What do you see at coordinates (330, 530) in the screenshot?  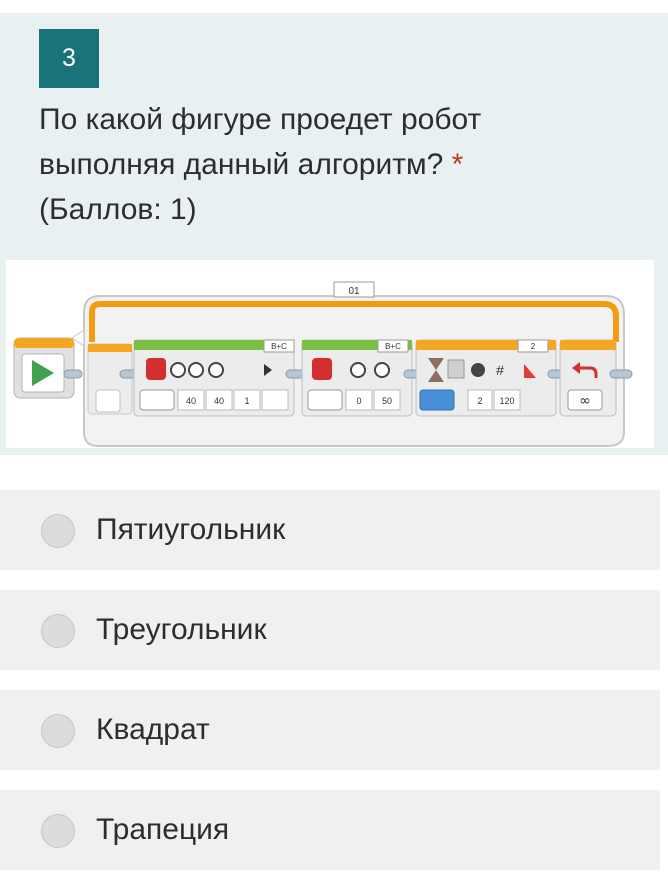 I see `answer-option-pentagon: Пятиугольник` at bounding box center [330, 530].